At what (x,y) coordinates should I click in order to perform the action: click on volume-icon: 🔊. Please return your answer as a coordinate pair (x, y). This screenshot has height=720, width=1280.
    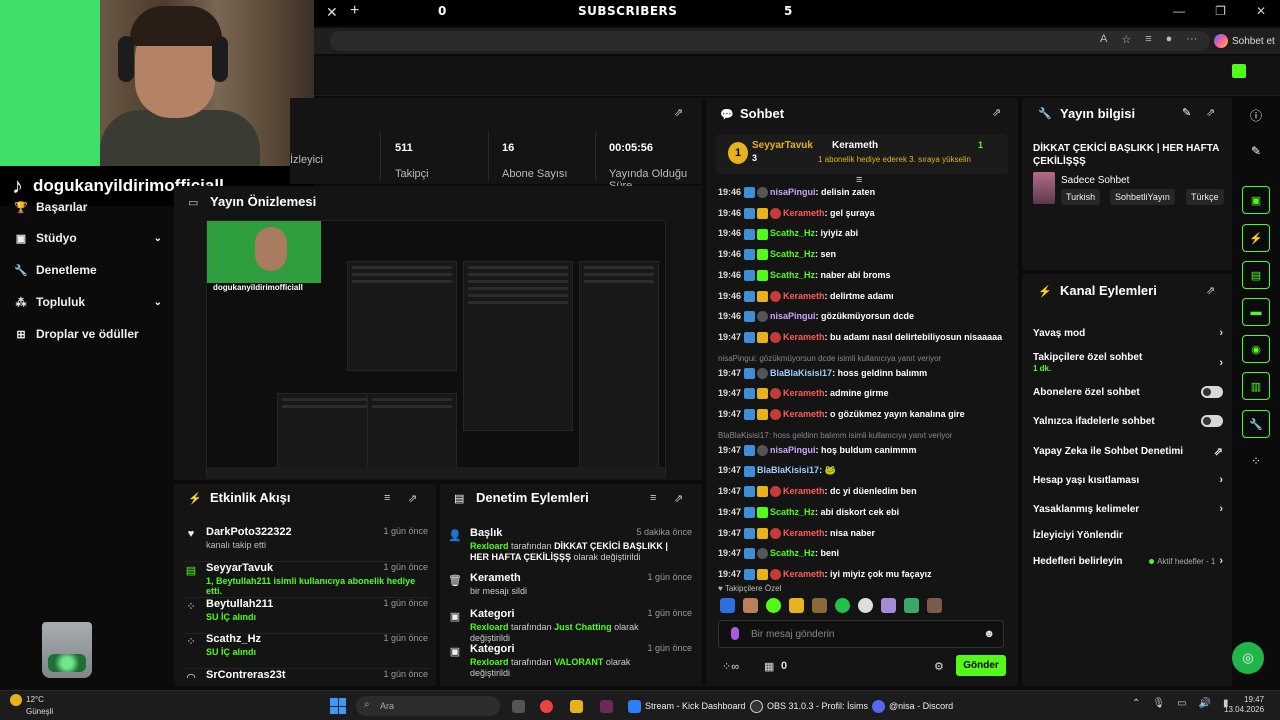
    Looking at the image, I should click on (1205, 703).